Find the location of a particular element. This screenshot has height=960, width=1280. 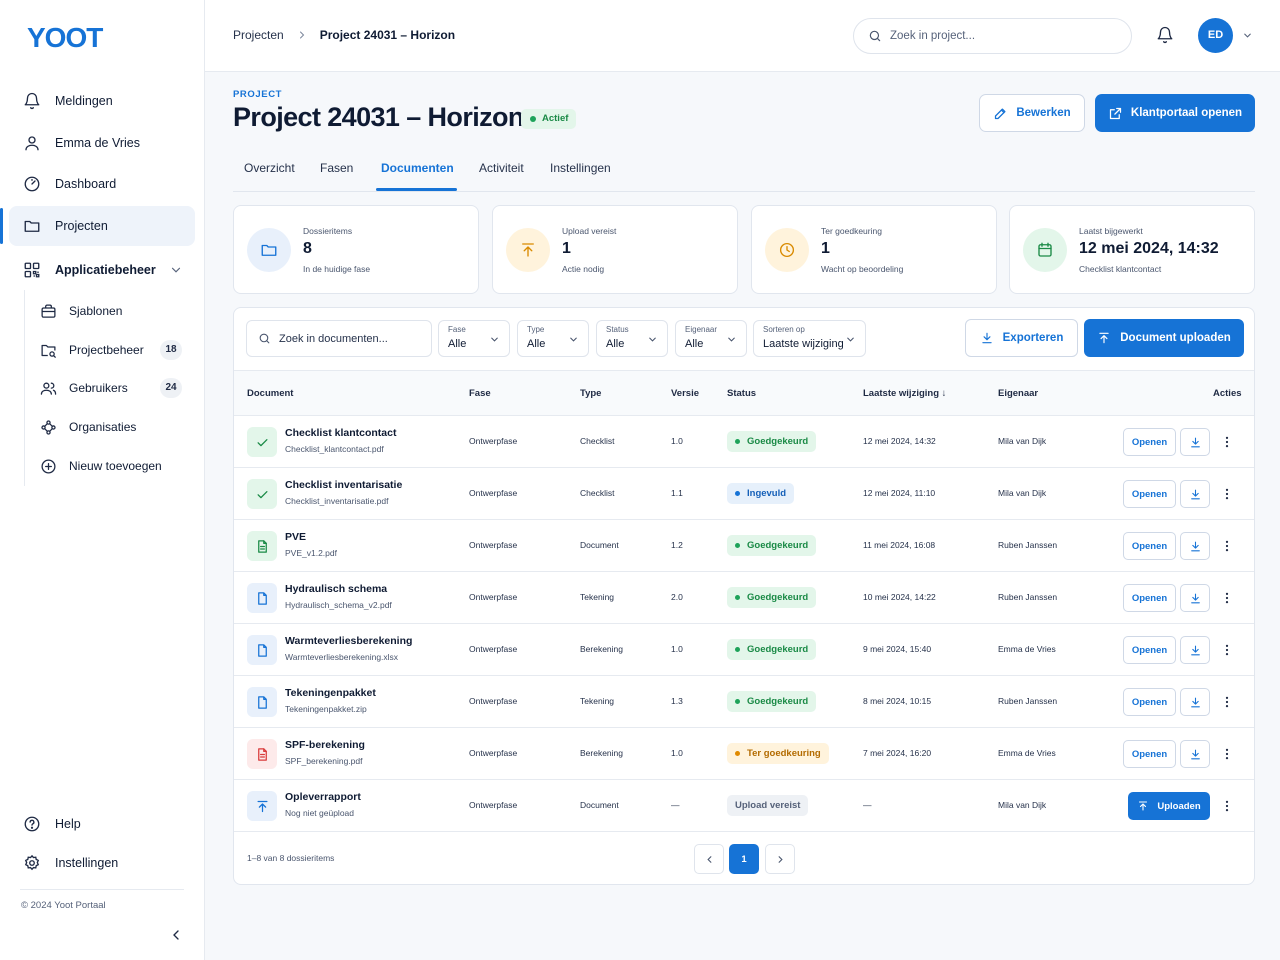

document-search is located at coordinates (339, 338).